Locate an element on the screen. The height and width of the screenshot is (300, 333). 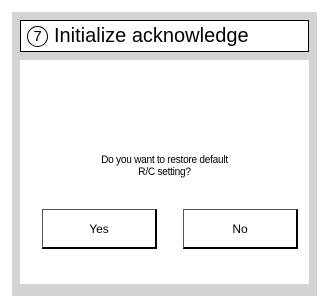
step-number-badge: 7 is located at coordinates (37, 36).